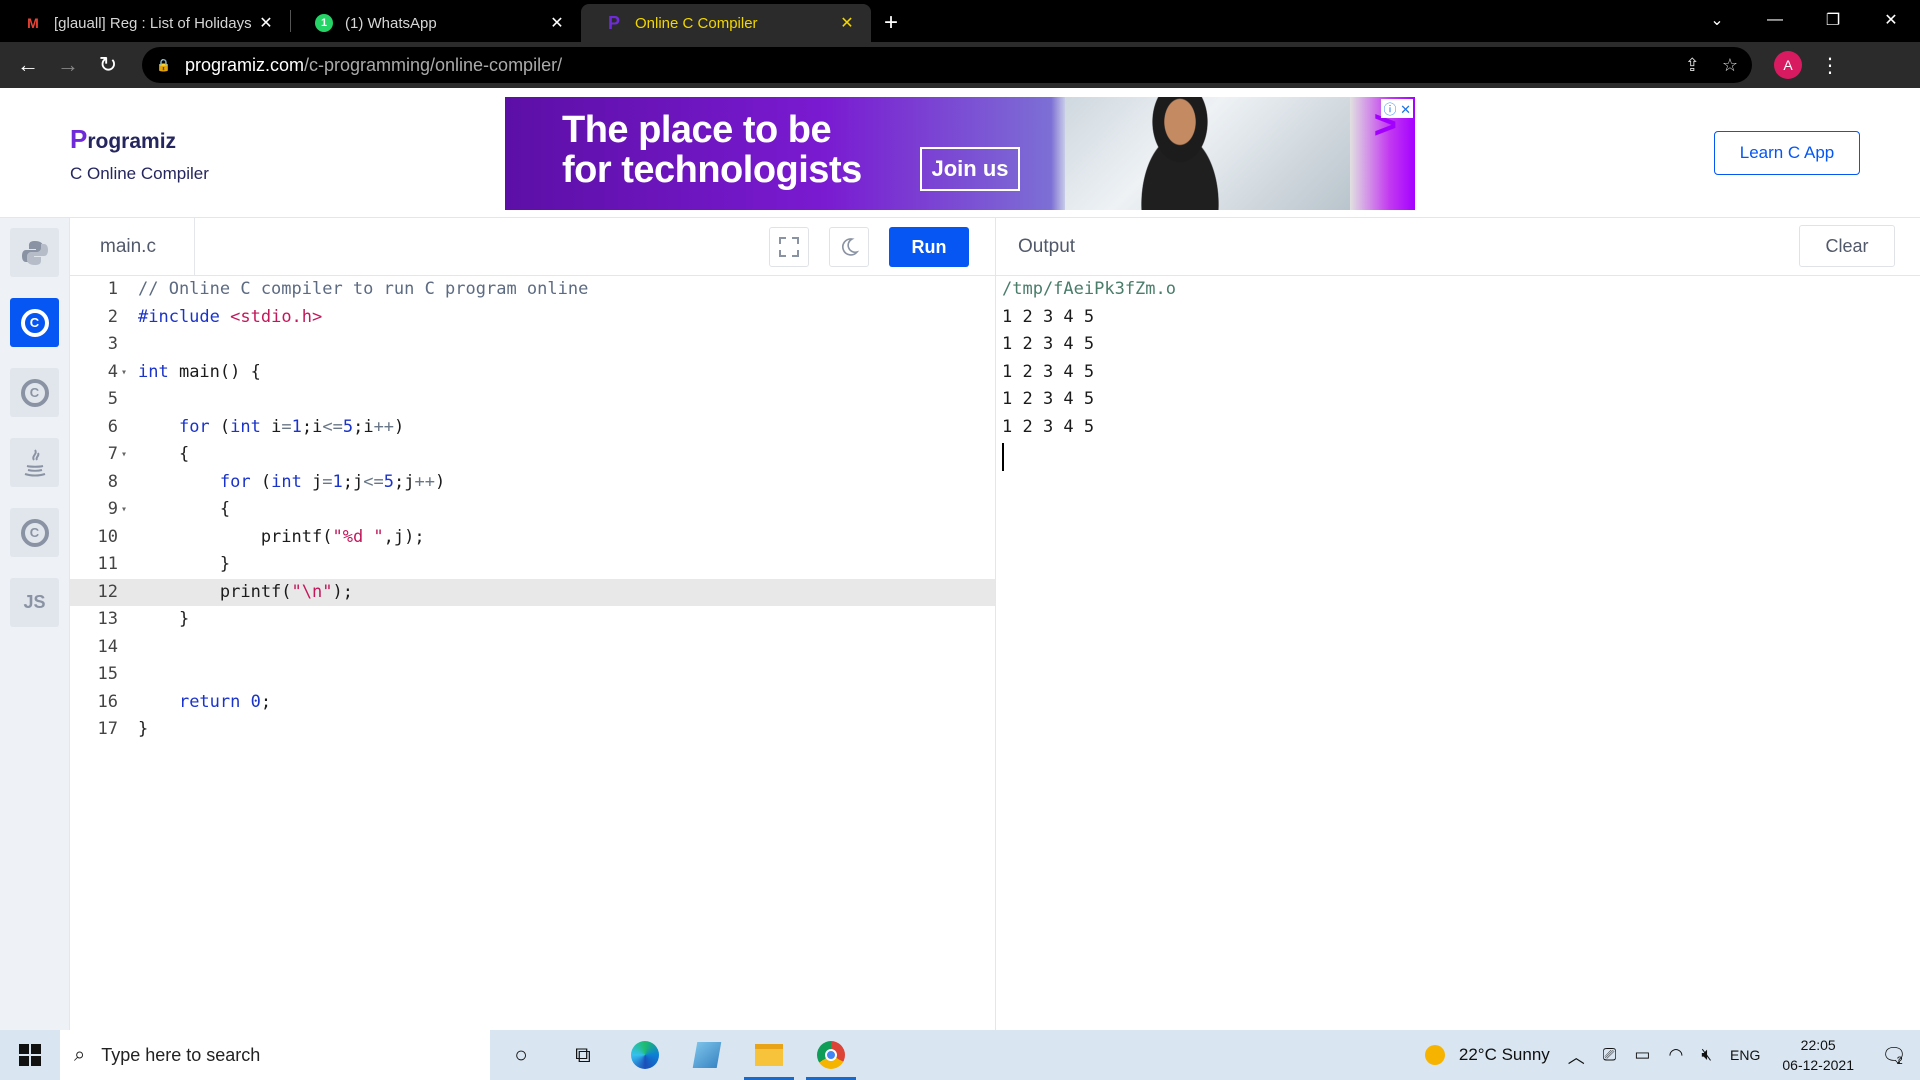  Describe the element at coordinates (1692, 65) in the screenshot. I see `share-icon: ⇪` at that location.